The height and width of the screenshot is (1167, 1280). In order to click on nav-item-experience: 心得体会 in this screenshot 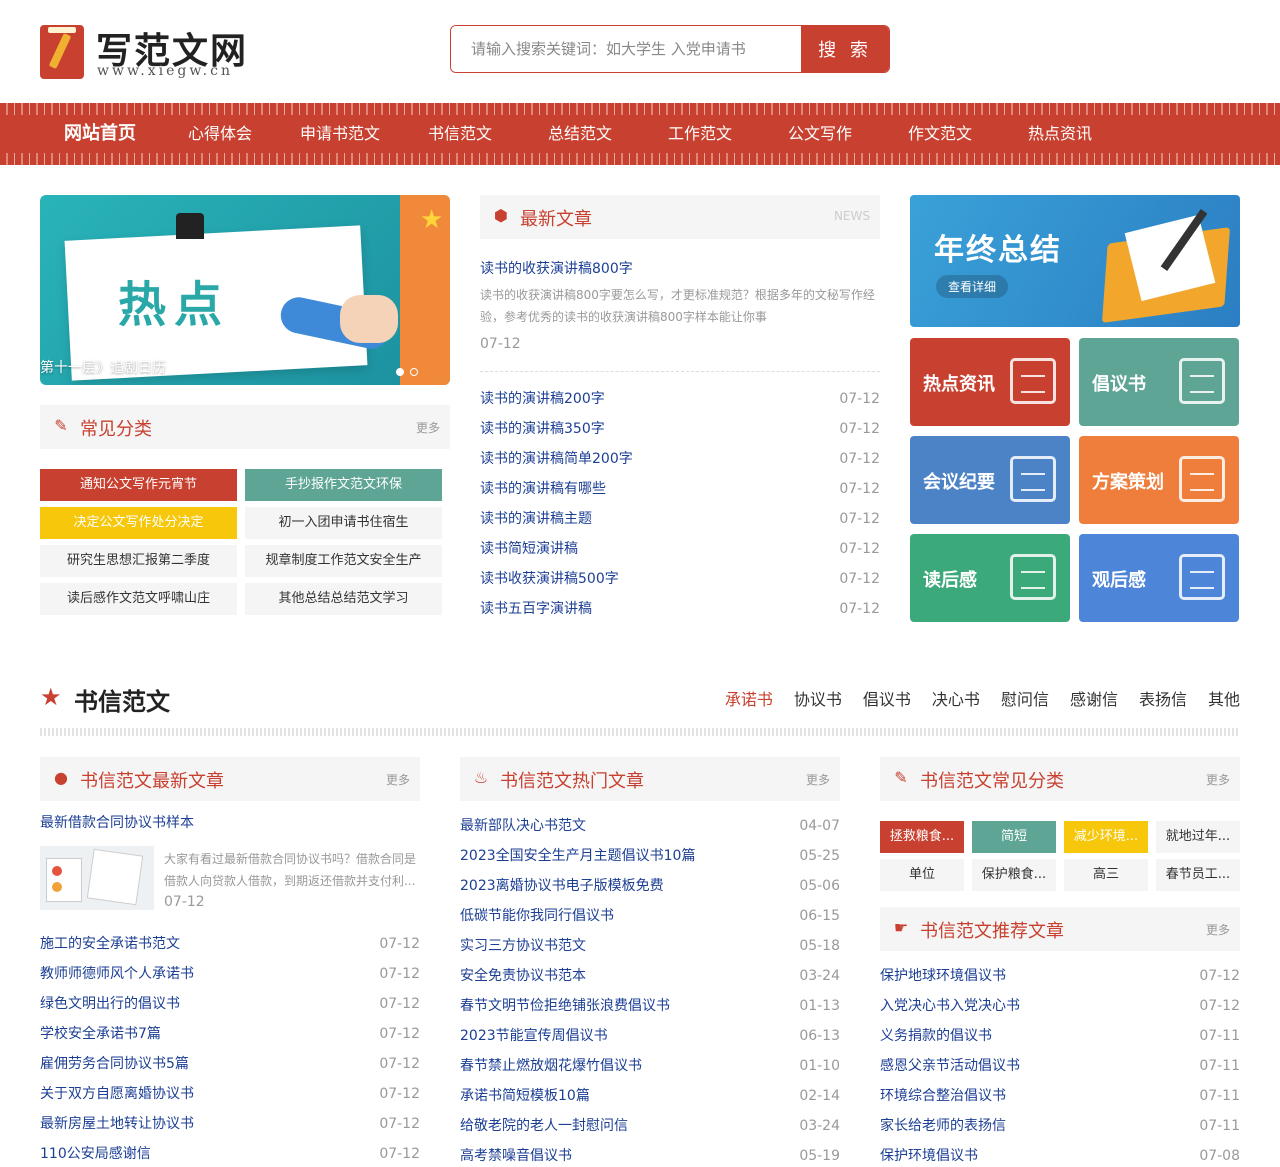, I will do `click(220, 134)`.